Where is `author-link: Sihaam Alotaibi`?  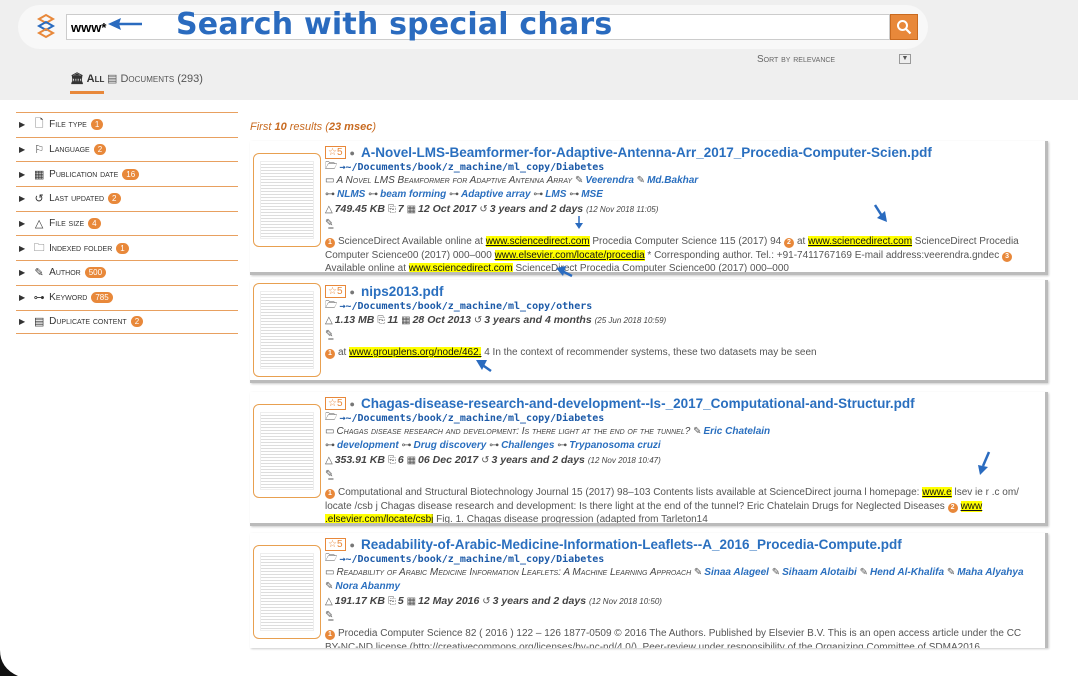 author-link: Sihaam Alotaibi is located at coordinates (819, 572).